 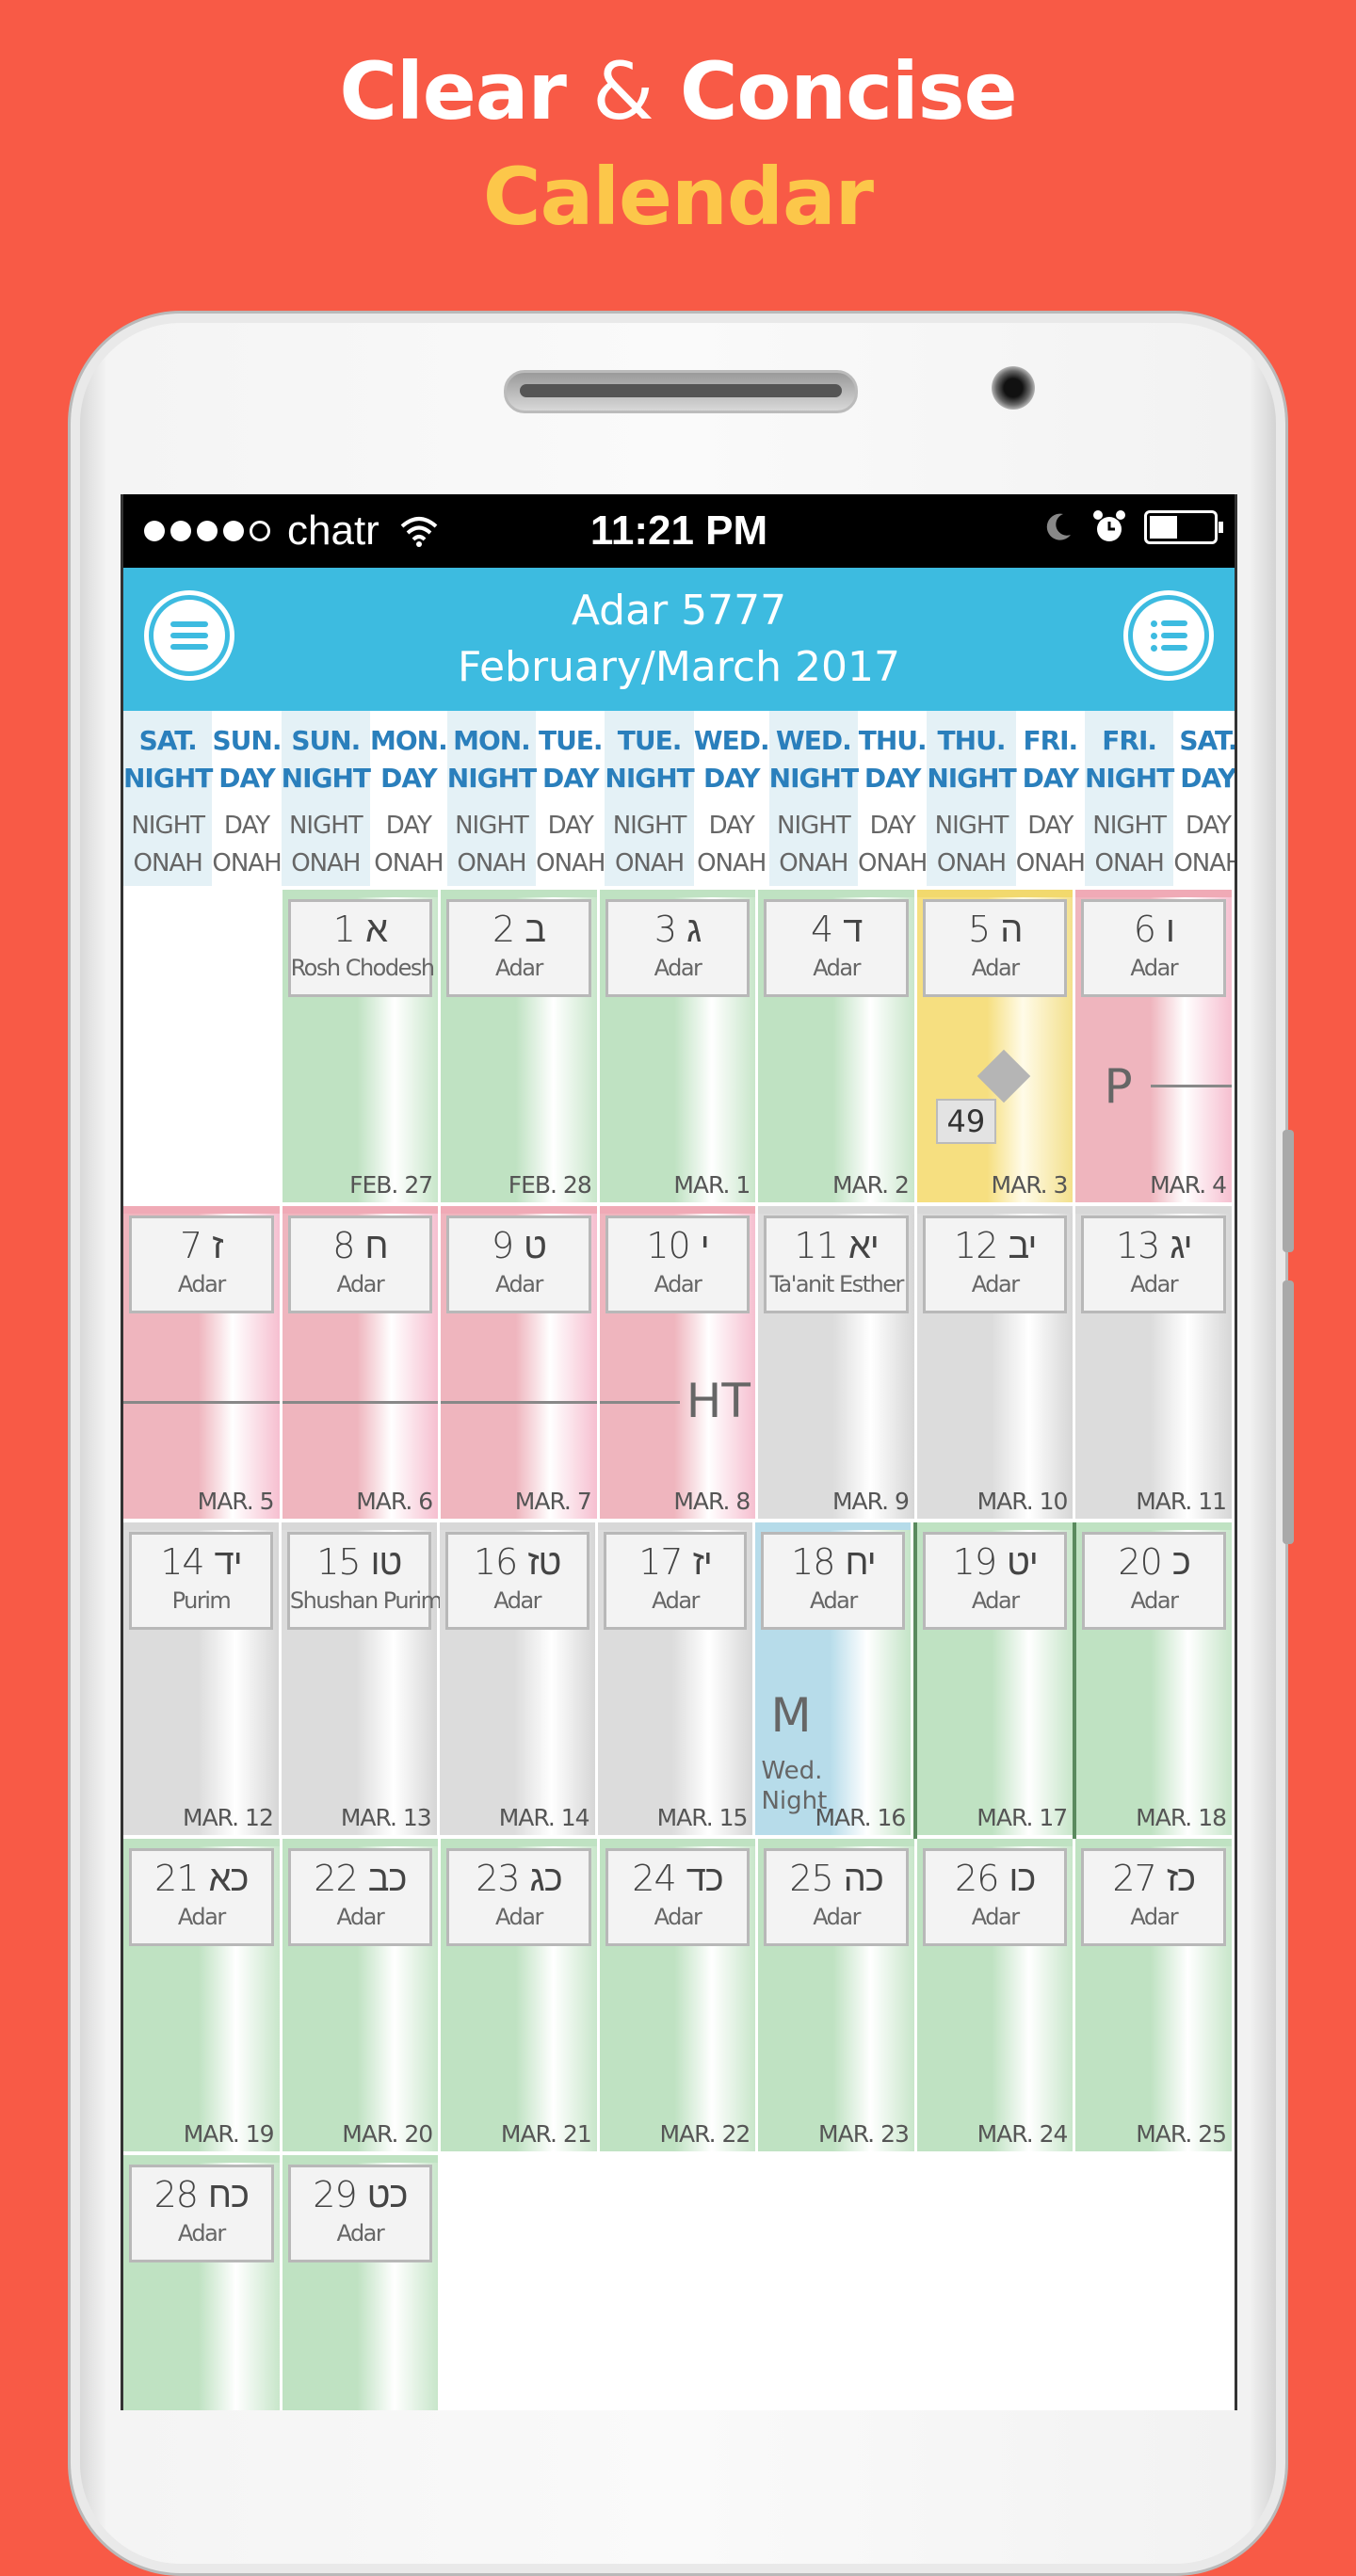 I want to click on day-number: 28 כח, so click(x=202, y=2194).